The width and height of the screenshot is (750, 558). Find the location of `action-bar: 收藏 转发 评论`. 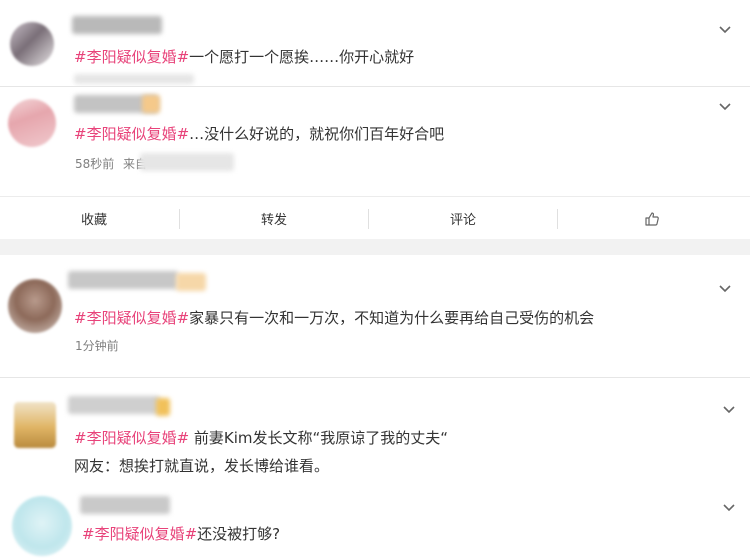

action-bar: 收藏 转发 评论 is located at coordinates (375, 218).